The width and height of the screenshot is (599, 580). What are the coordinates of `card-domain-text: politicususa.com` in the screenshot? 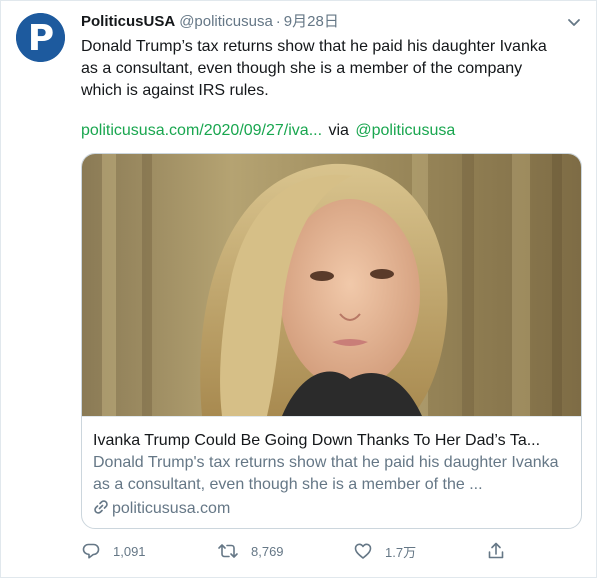 It's located at (171, 508).